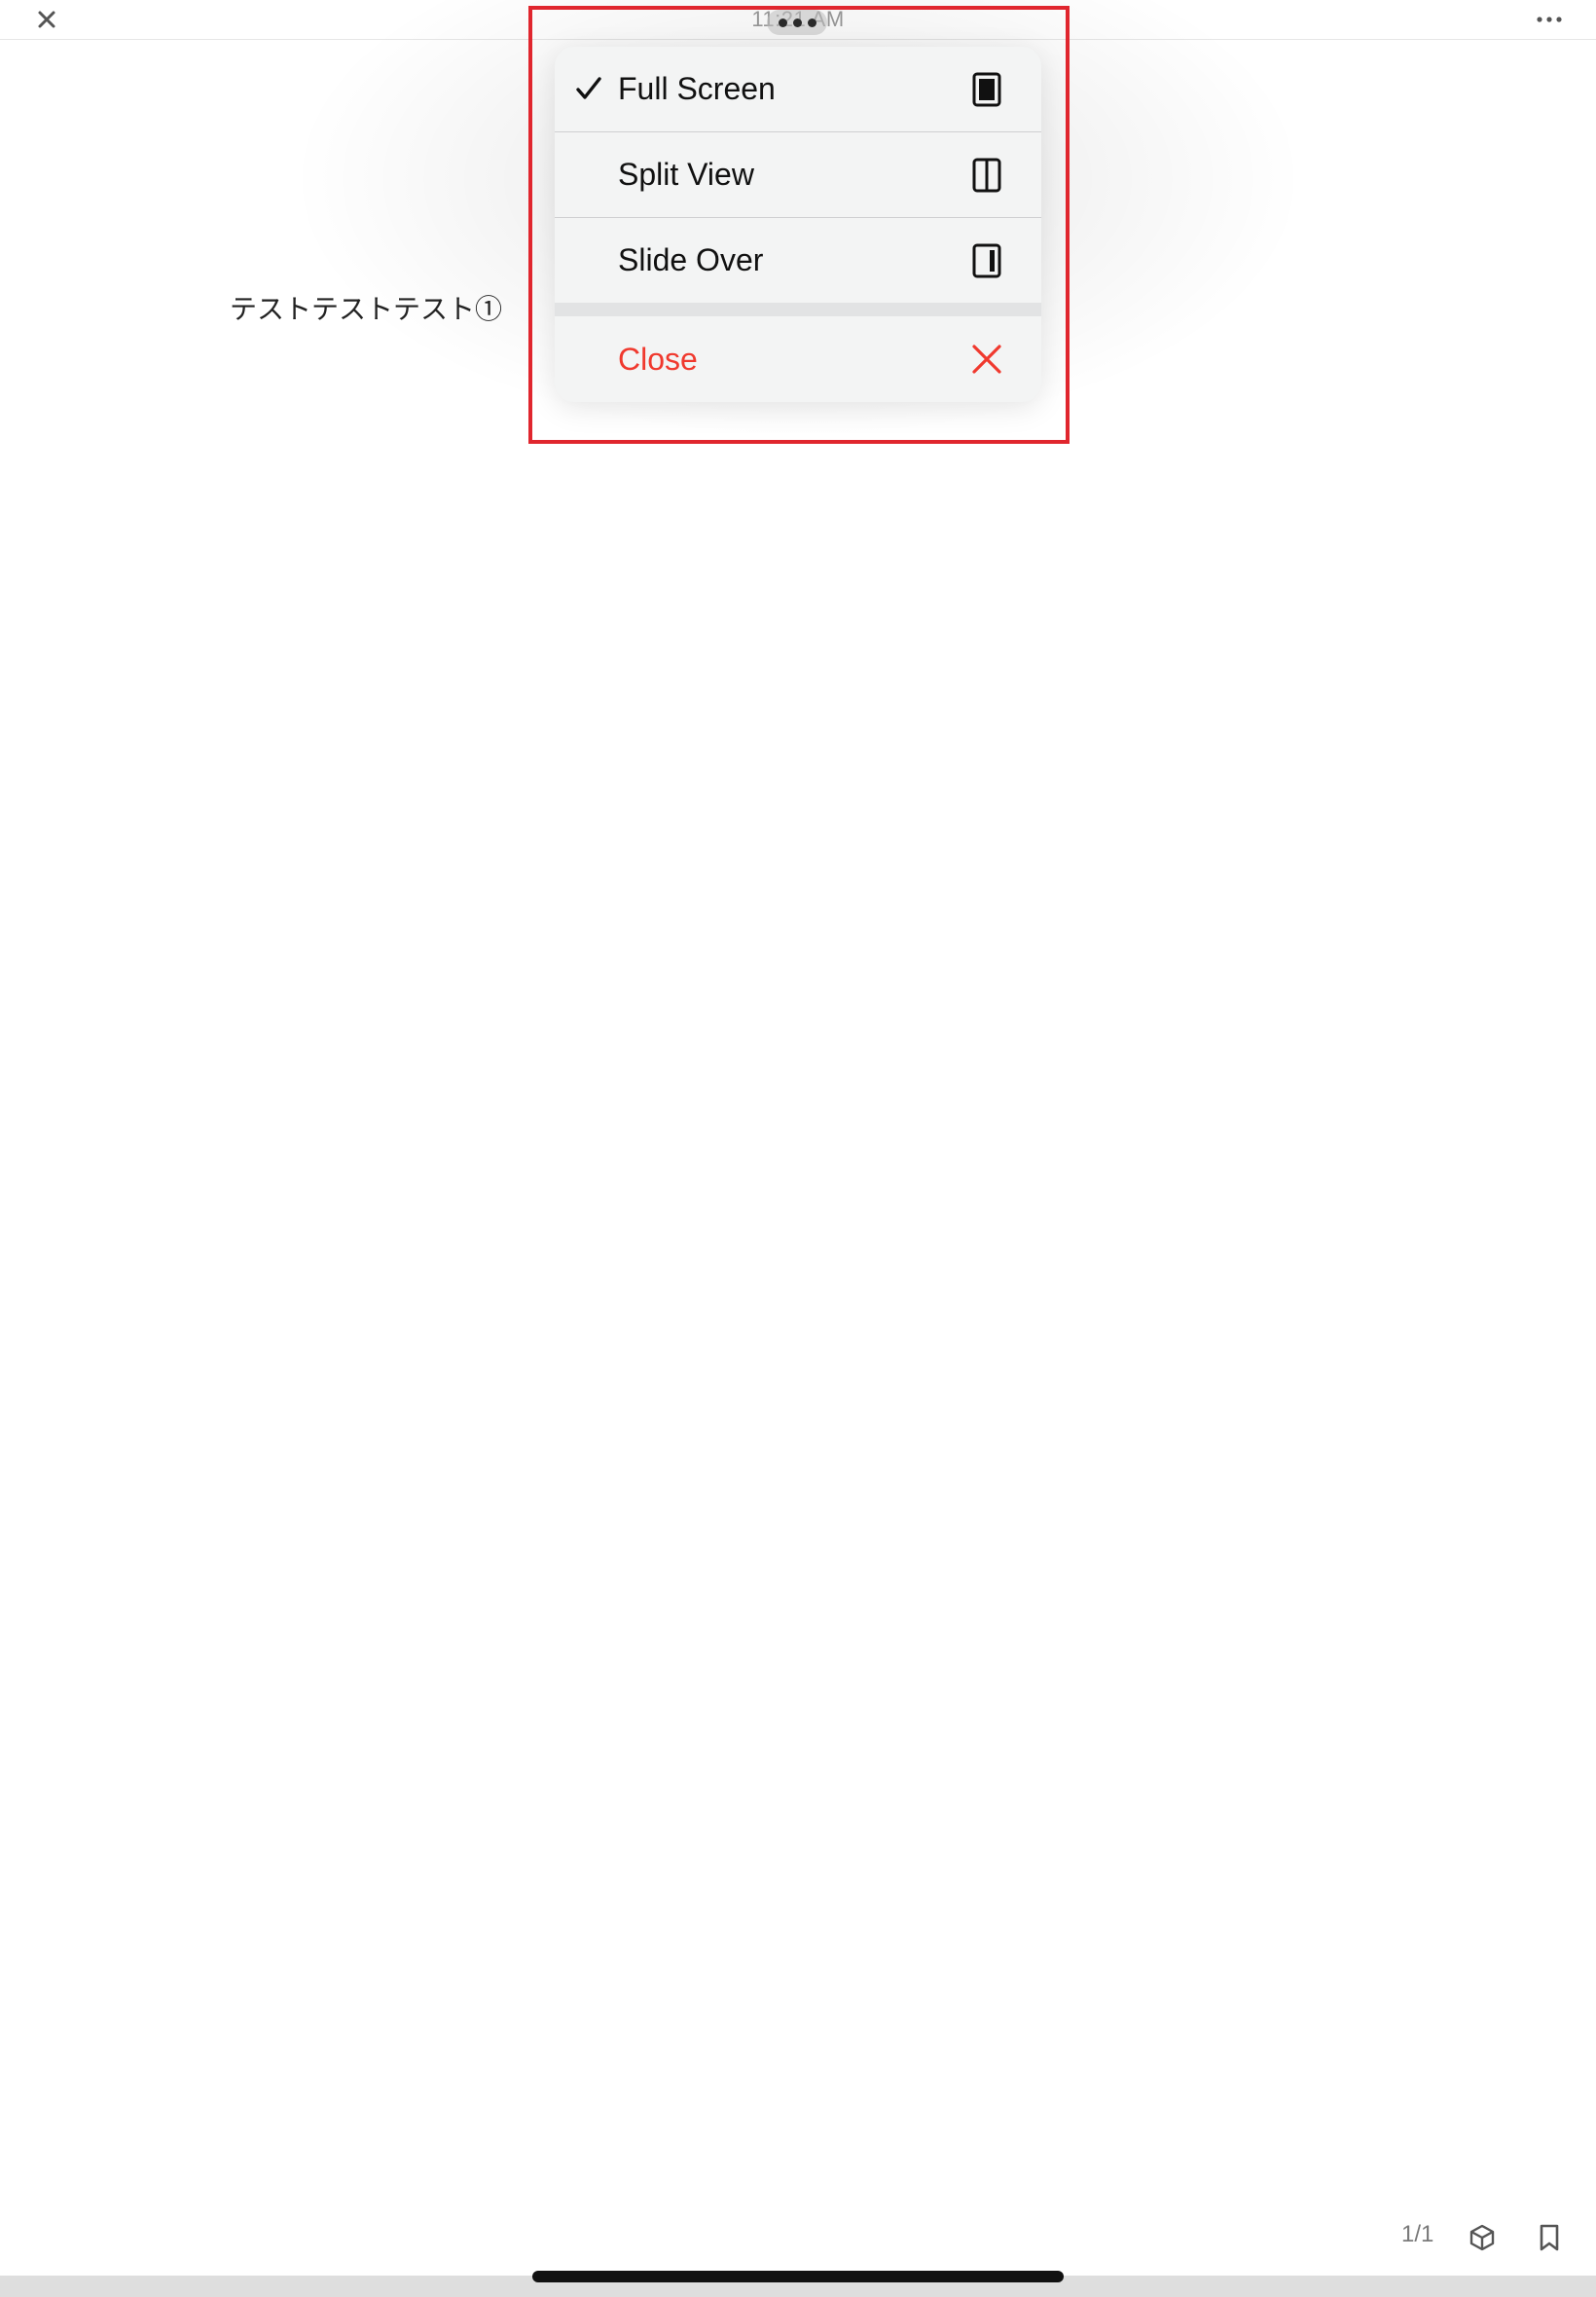  I want to click on multitasking-handle, so click(797, 22).